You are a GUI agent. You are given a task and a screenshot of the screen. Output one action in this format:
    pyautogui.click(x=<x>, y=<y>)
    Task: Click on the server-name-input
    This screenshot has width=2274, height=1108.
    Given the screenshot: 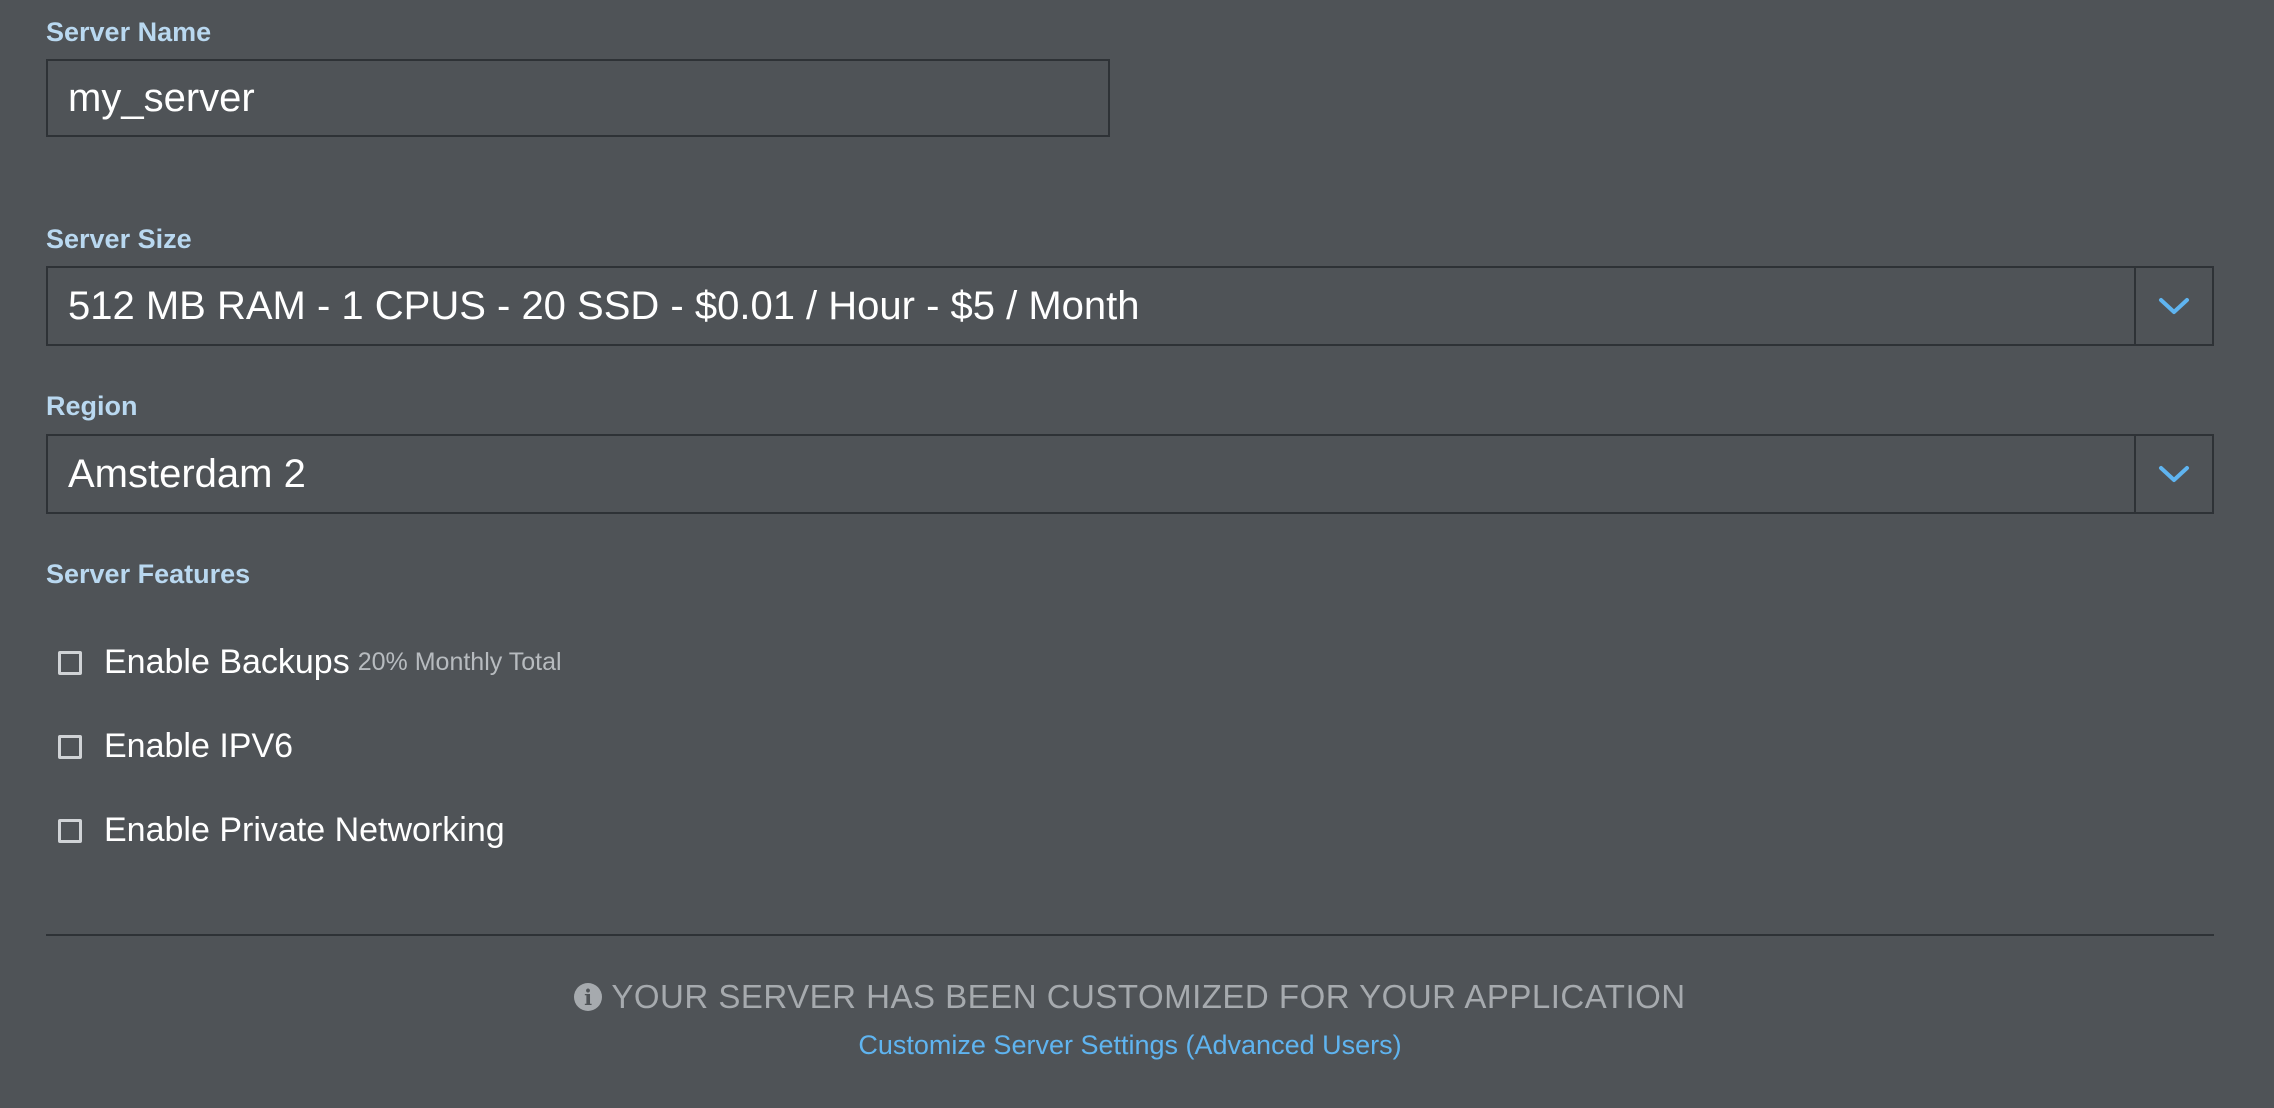 What is the action you would take?
    pyautogui.click(x=578, y=98)
    